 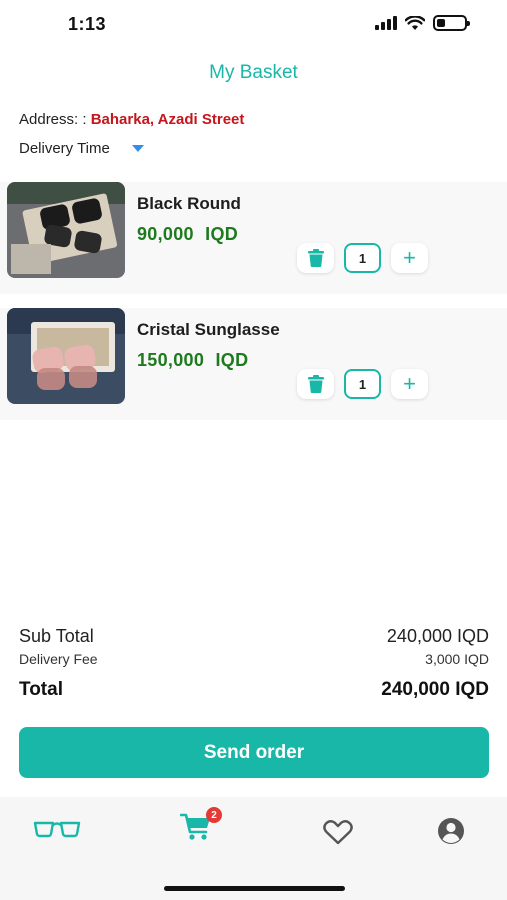 I want to click on item-price: 150,000 IQD, so click(x=192, y=360).